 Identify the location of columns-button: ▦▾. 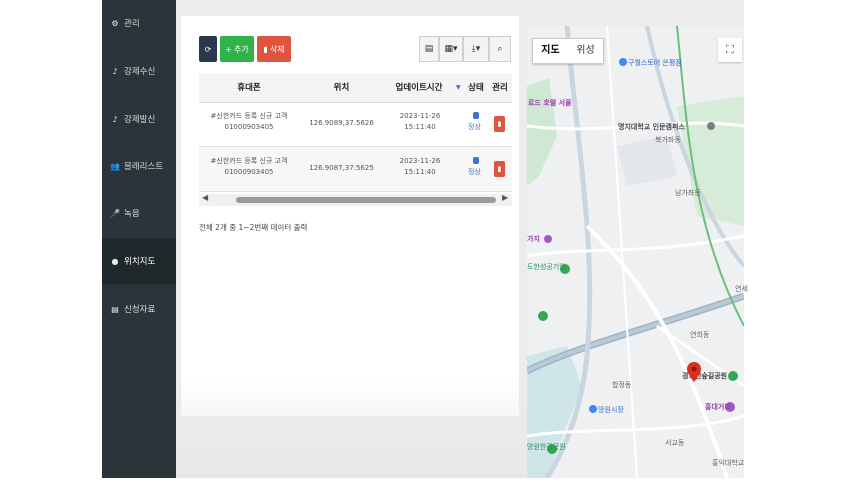
(451, 49).